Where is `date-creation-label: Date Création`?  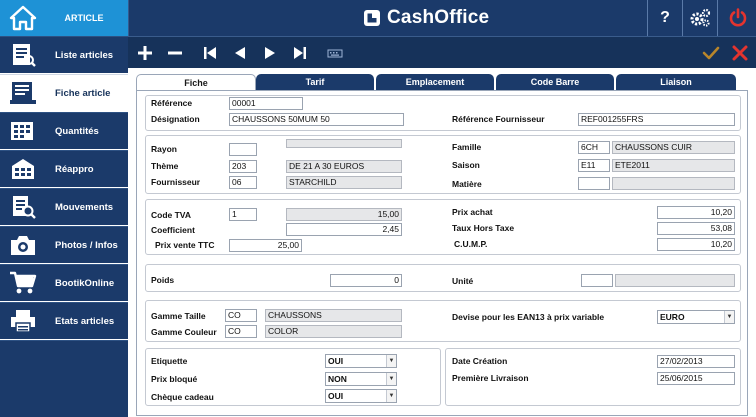
date-creation-label: Date Création is located at coordinates (480, 361).